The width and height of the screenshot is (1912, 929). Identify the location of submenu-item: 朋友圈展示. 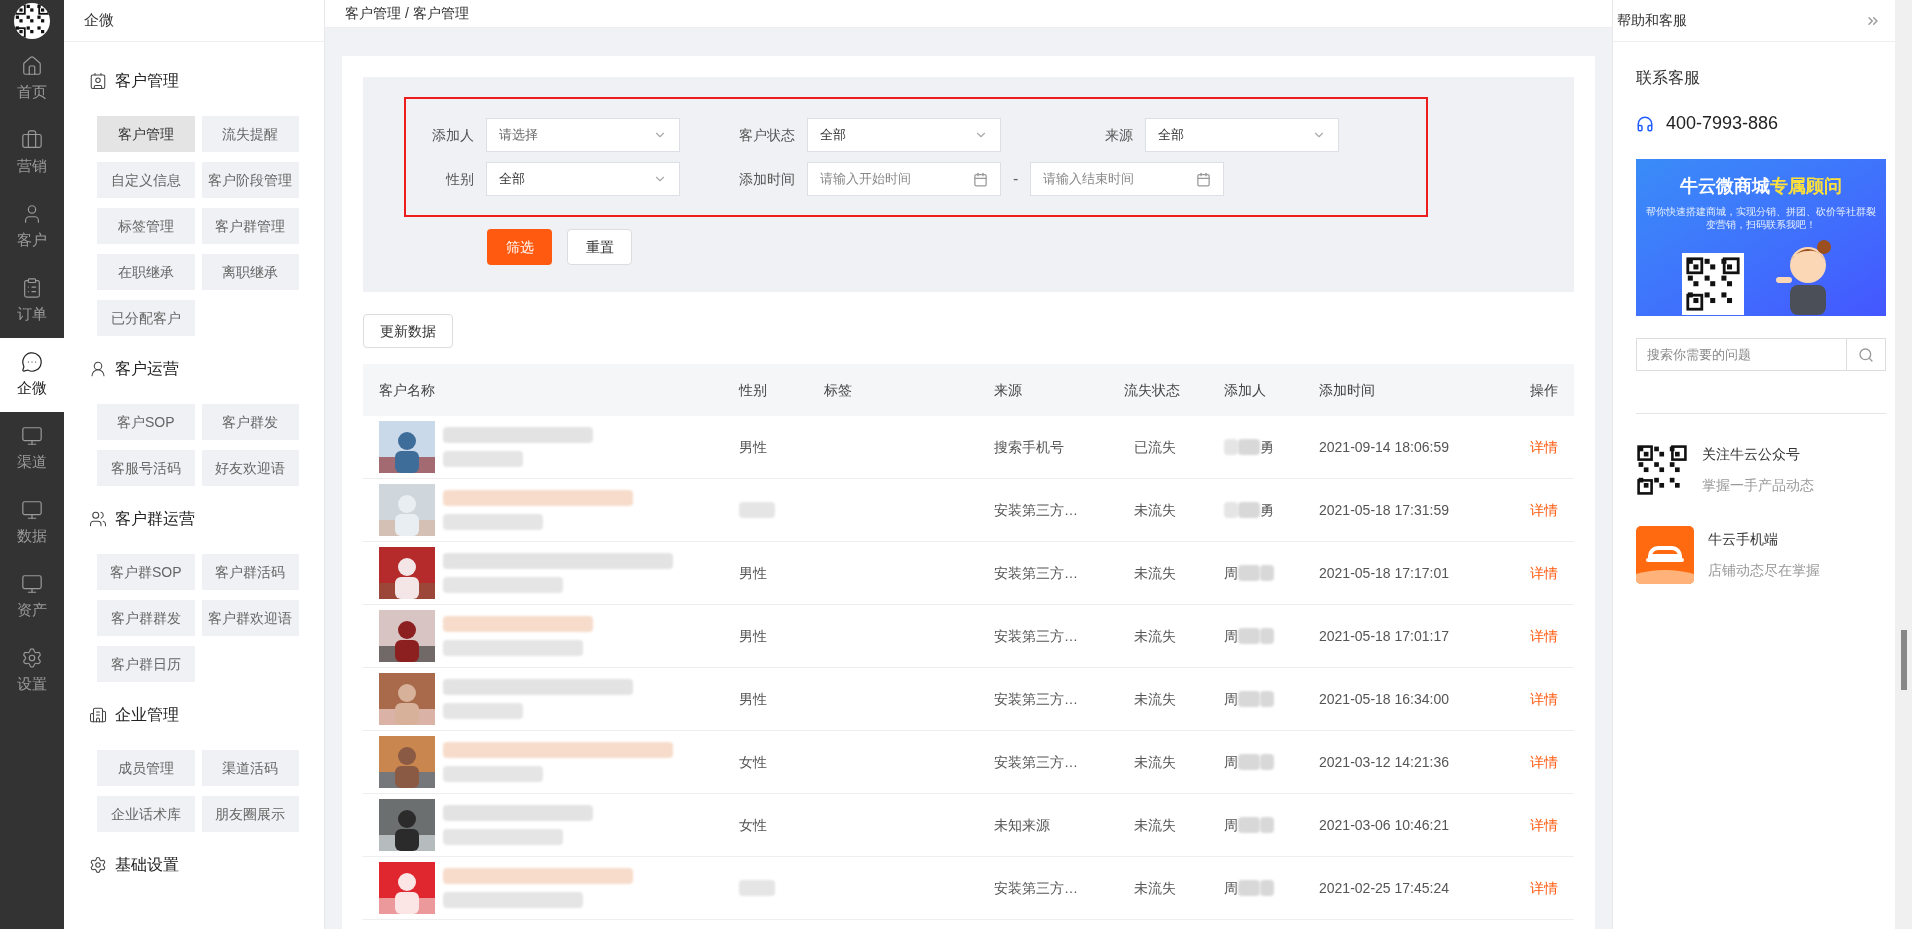
(250, 814).